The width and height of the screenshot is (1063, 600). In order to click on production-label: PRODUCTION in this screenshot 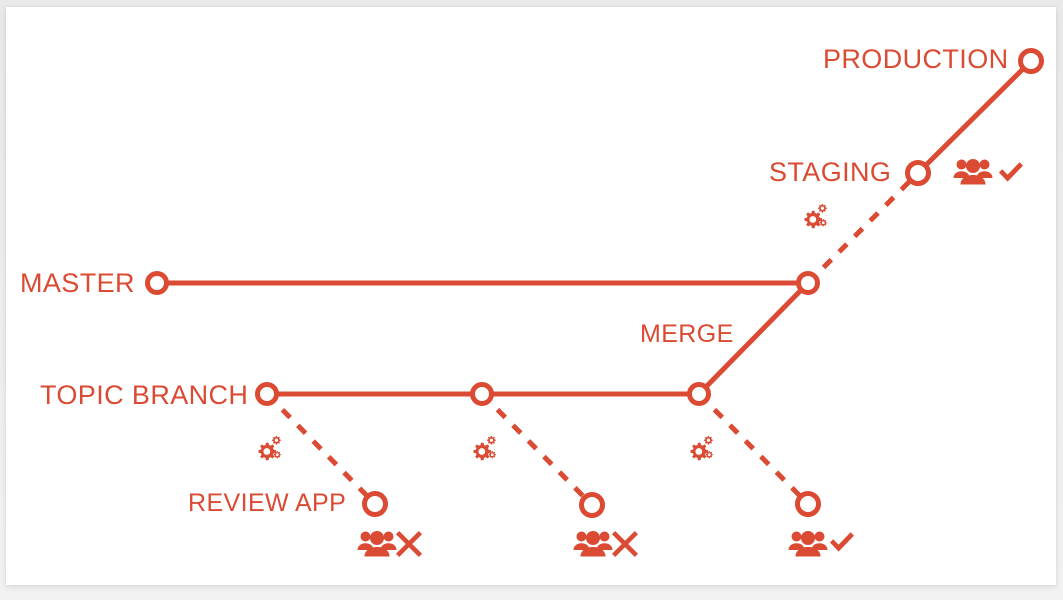, I will do `click(916, 59)`.